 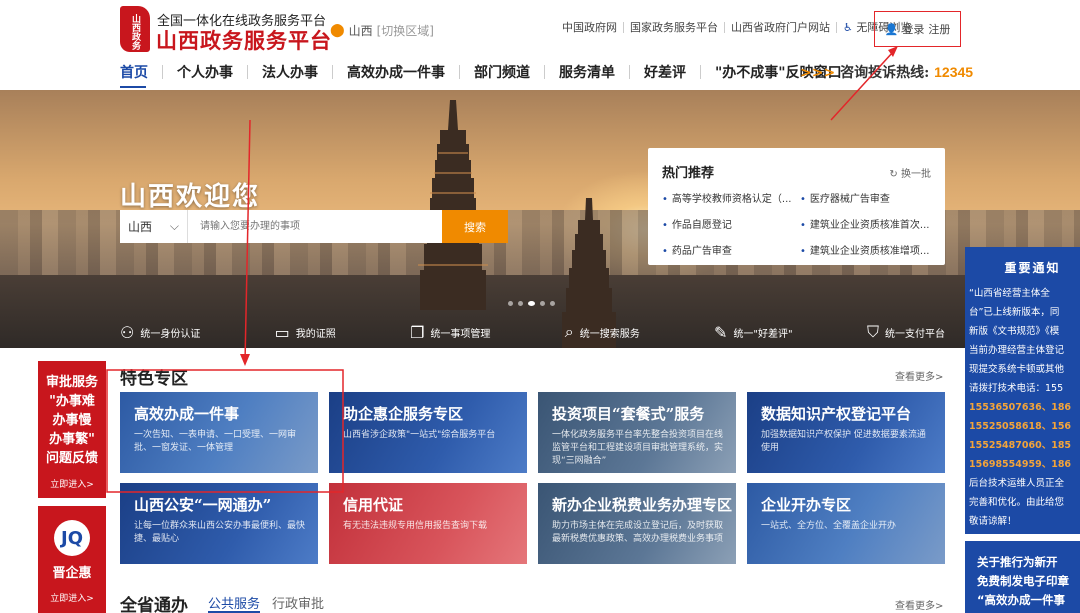 I want to click on service-licenses: ▭ 我的证照, so click(x=305, y=332).